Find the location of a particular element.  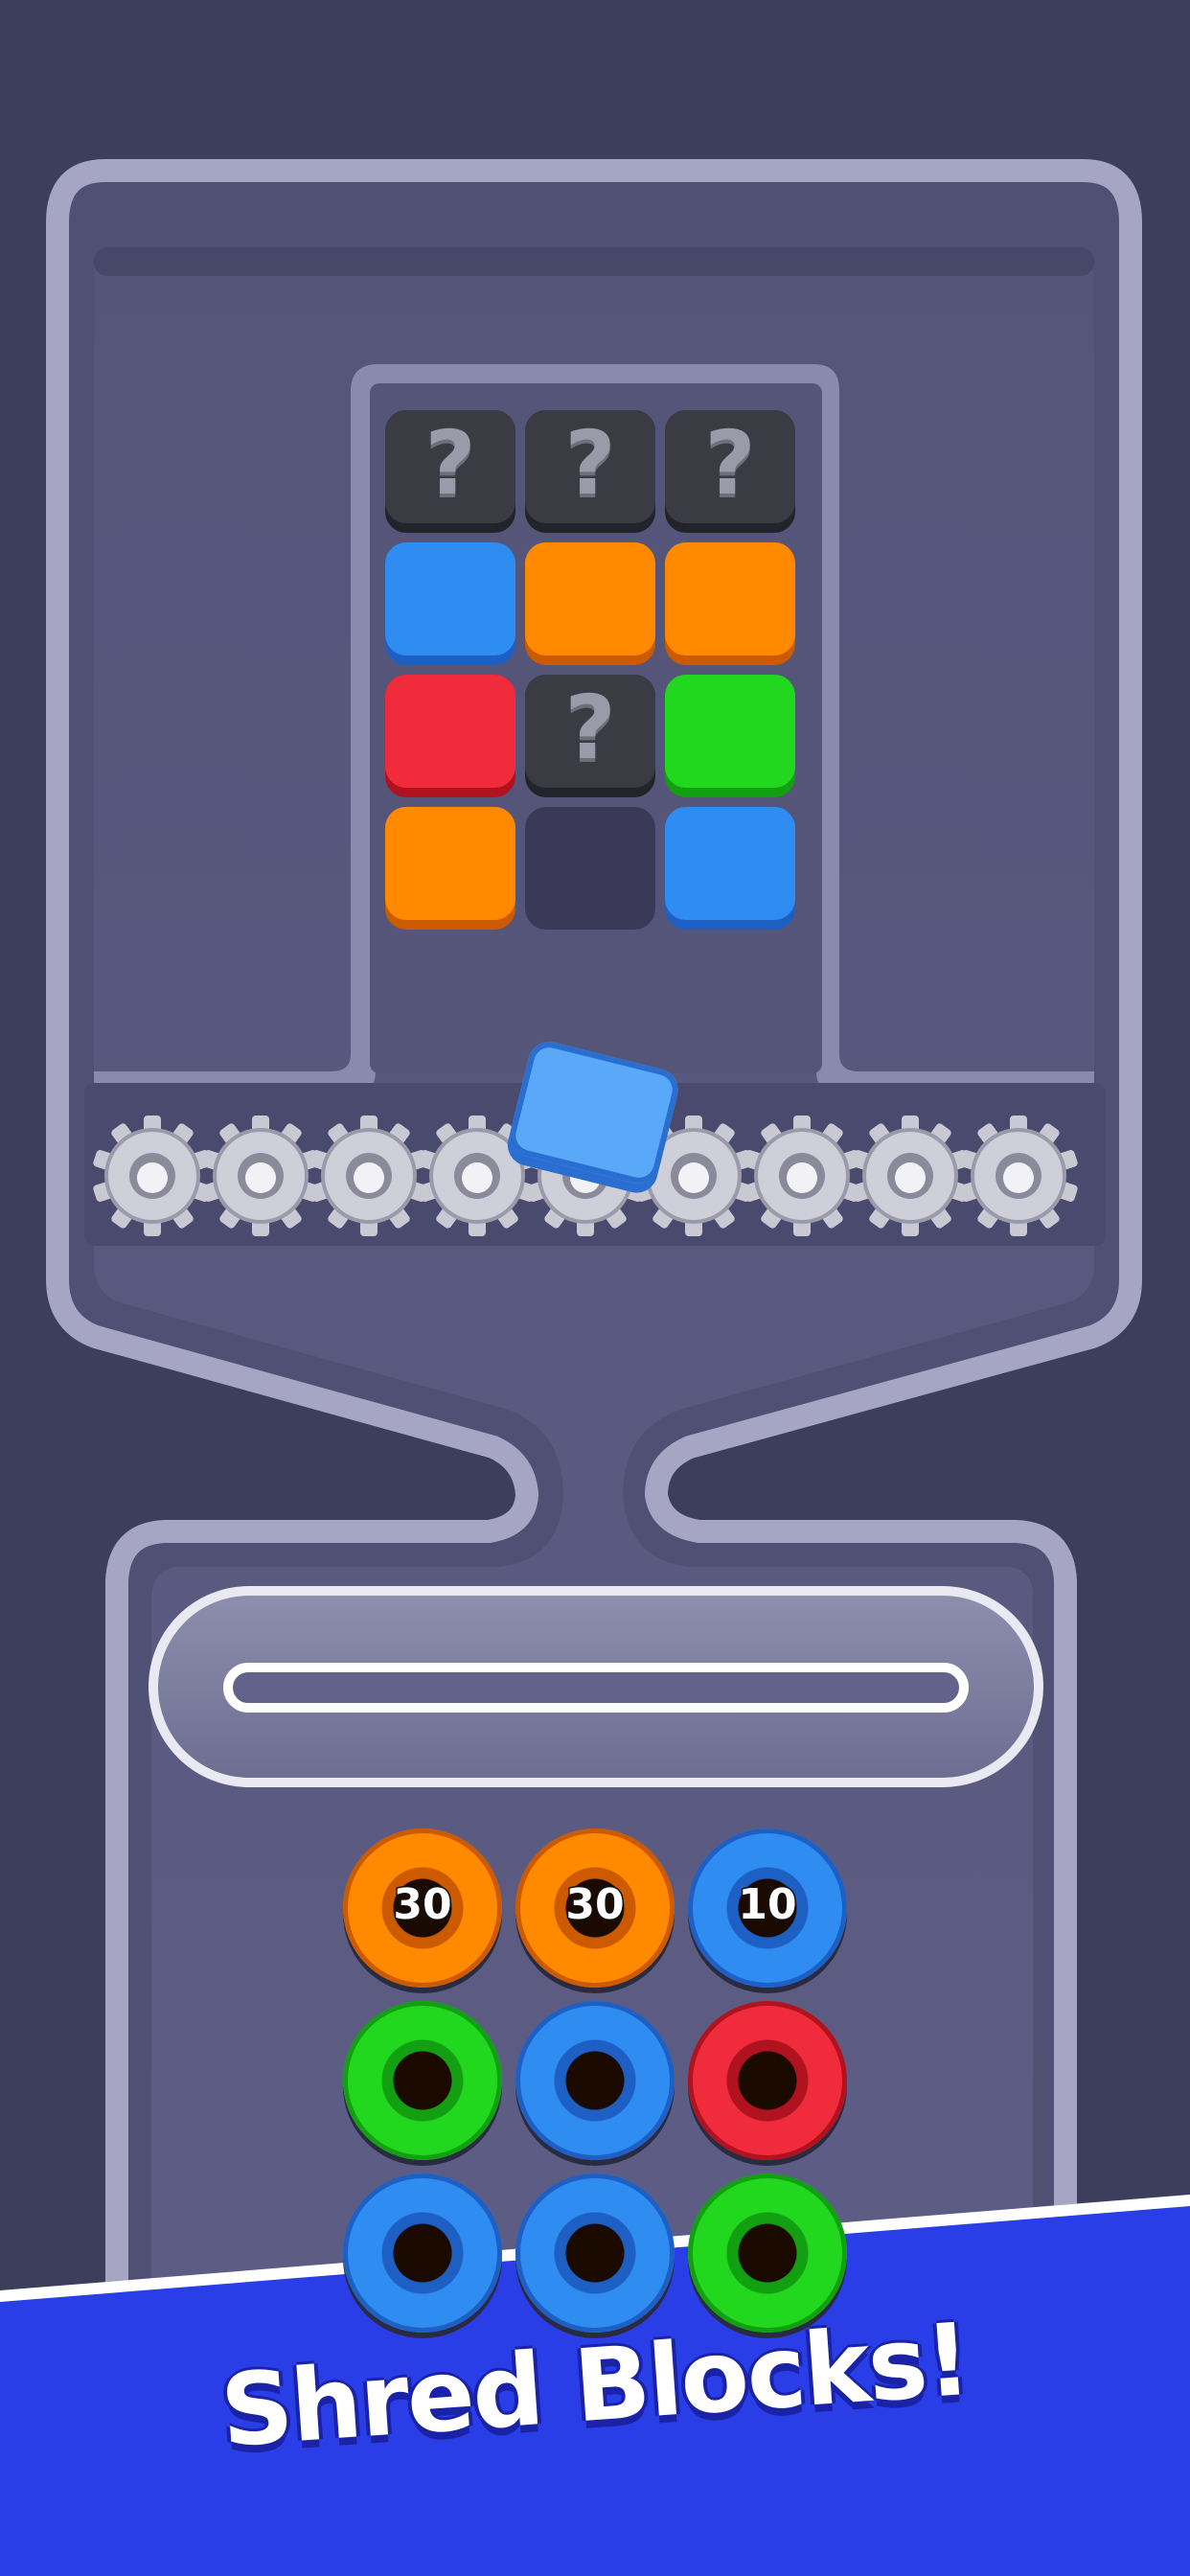

red-block is located at coordinates (450, 736).